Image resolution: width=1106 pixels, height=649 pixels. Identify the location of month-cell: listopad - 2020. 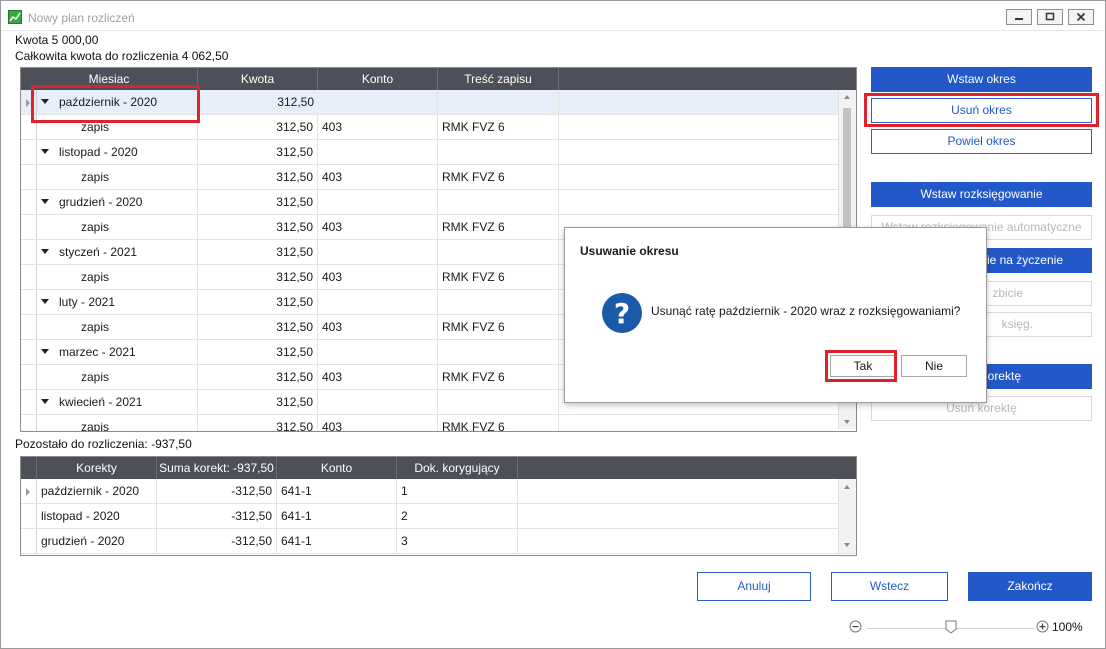
(117, 152).